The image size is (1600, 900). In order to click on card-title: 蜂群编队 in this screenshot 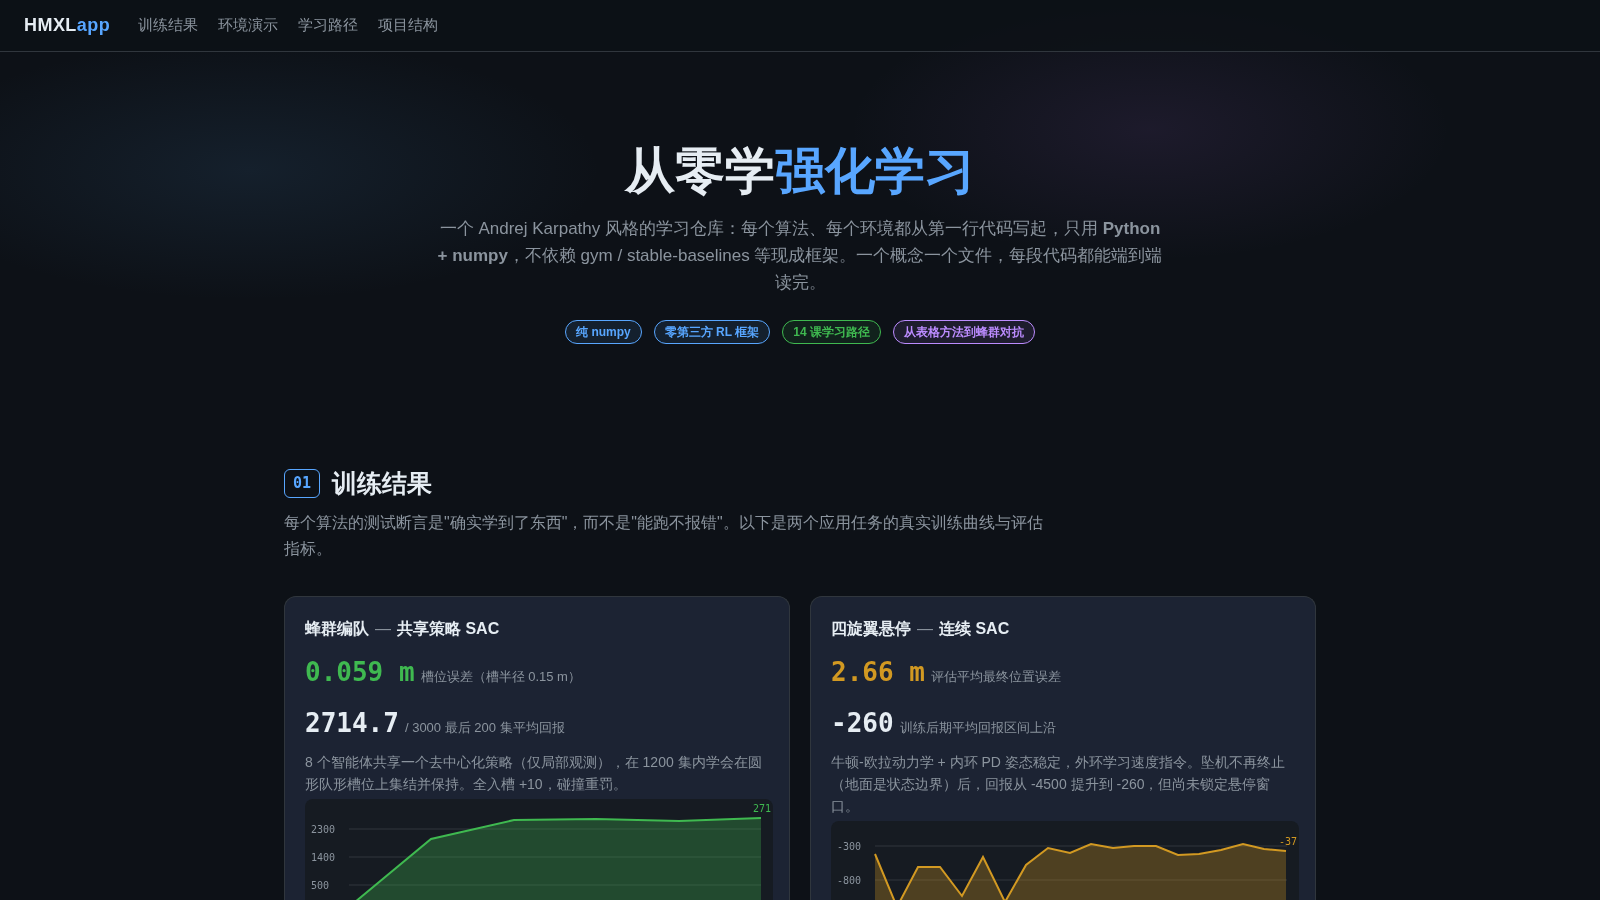, I will do `click(337, 629)`.